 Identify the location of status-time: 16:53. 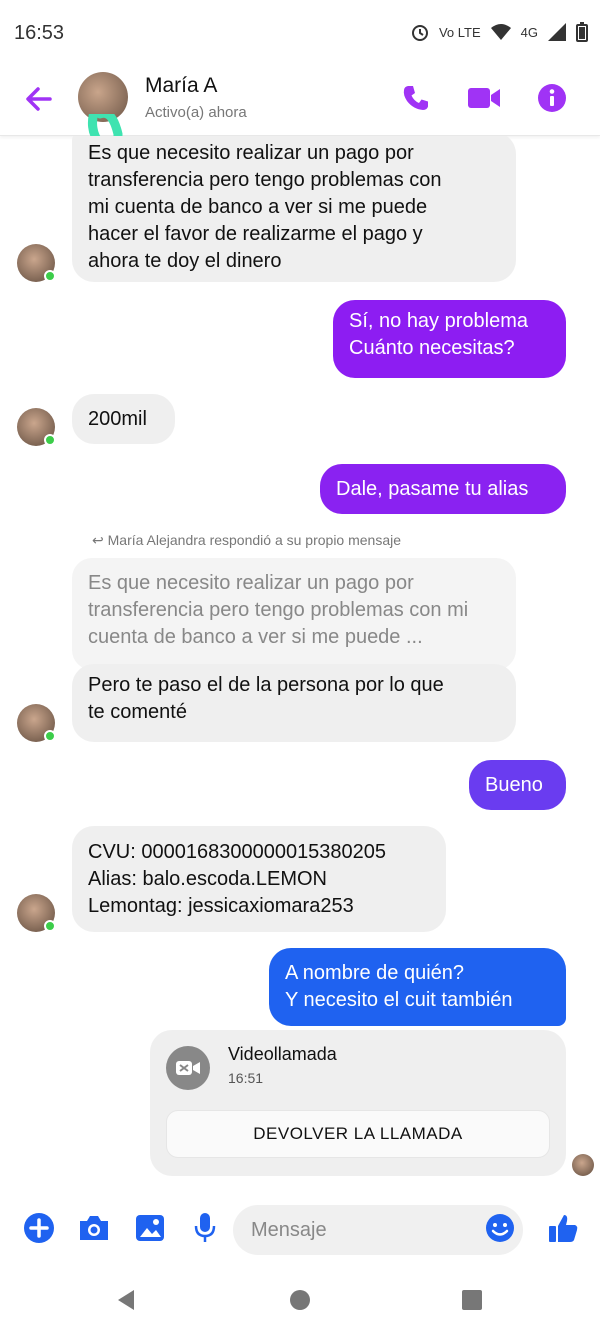
(39, 33).